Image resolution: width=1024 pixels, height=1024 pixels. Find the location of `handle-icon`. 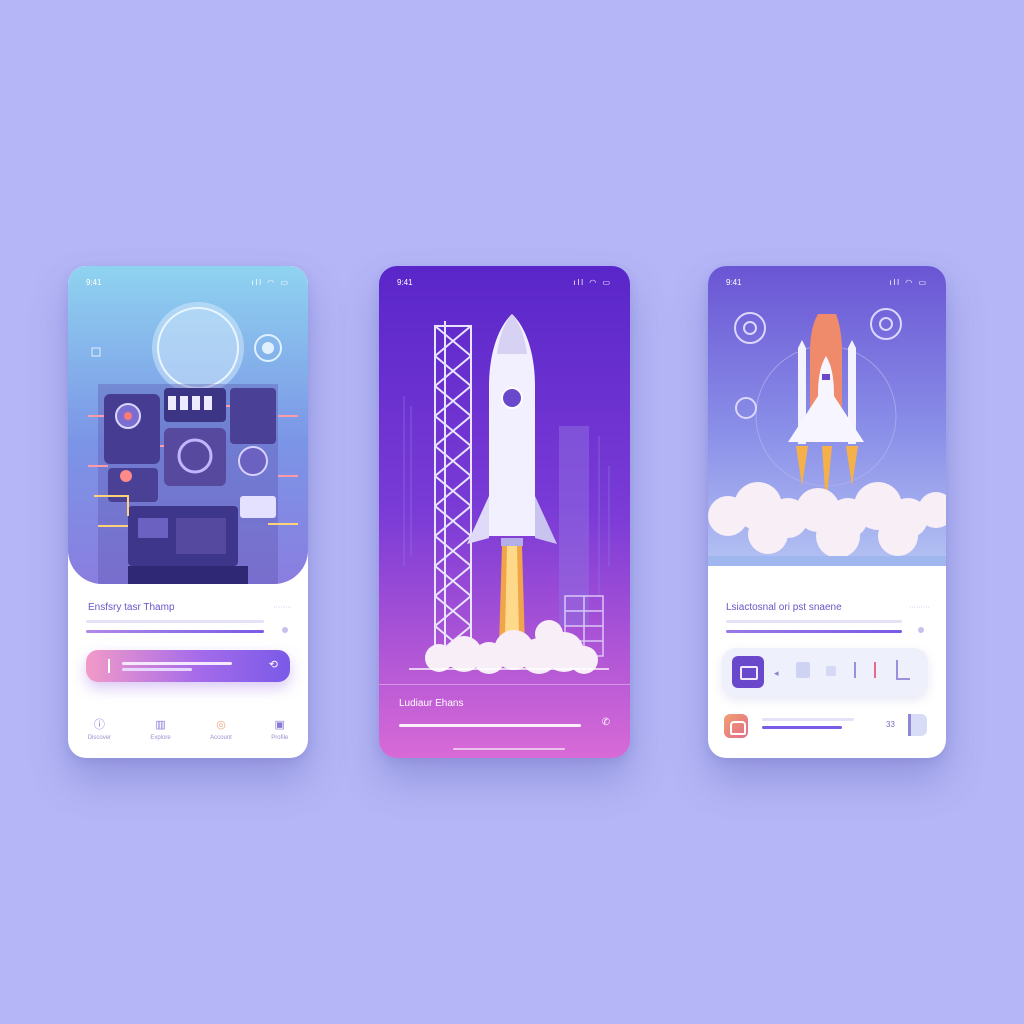

handle-icon is located at coordinates (113, 666).